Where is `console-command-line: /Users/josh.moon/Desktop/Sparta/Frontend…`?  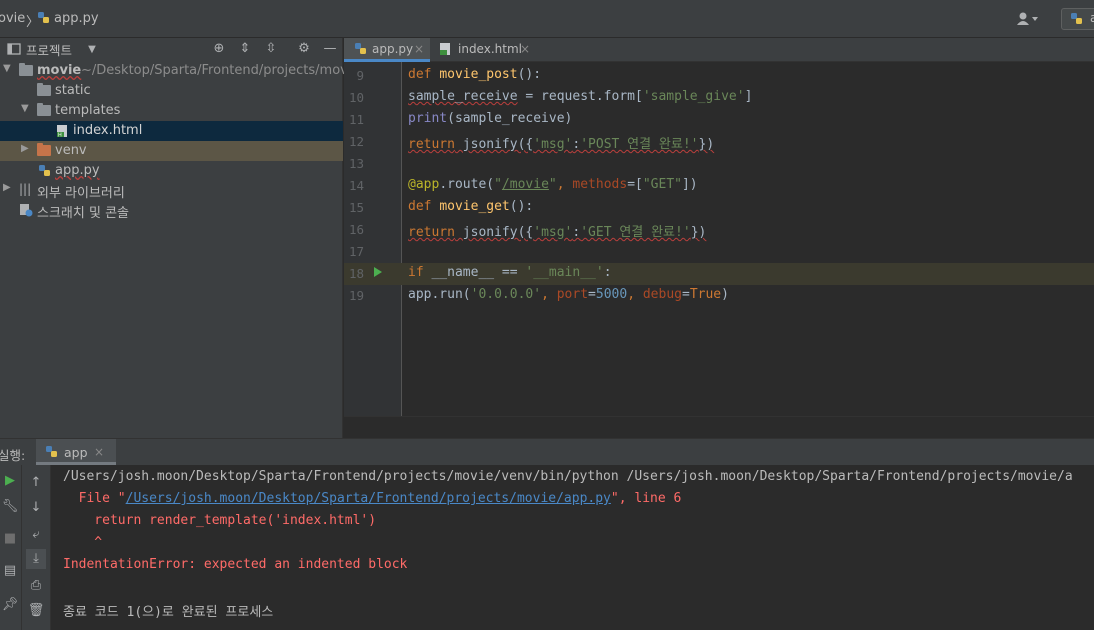 console-command-line: /Users/josh.moon/Desktop/Sparta/Frontend… is located at coordinates (568, 476).